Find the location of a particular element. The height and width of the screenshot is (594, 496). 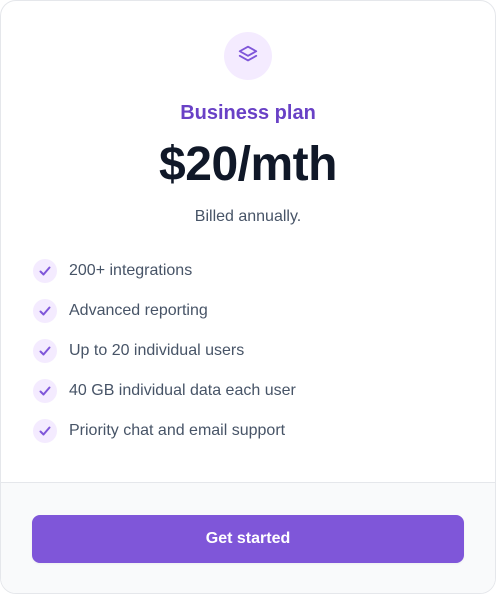

feature-item: 200+ integrations is located at coordinates (164, 271).